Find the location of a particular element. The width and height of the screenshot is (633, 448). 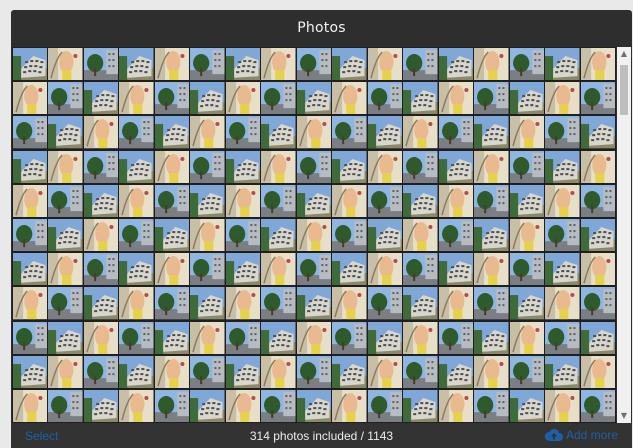

scroll-down-arrow-icon: ▼ is located at coordinates (624, 416).